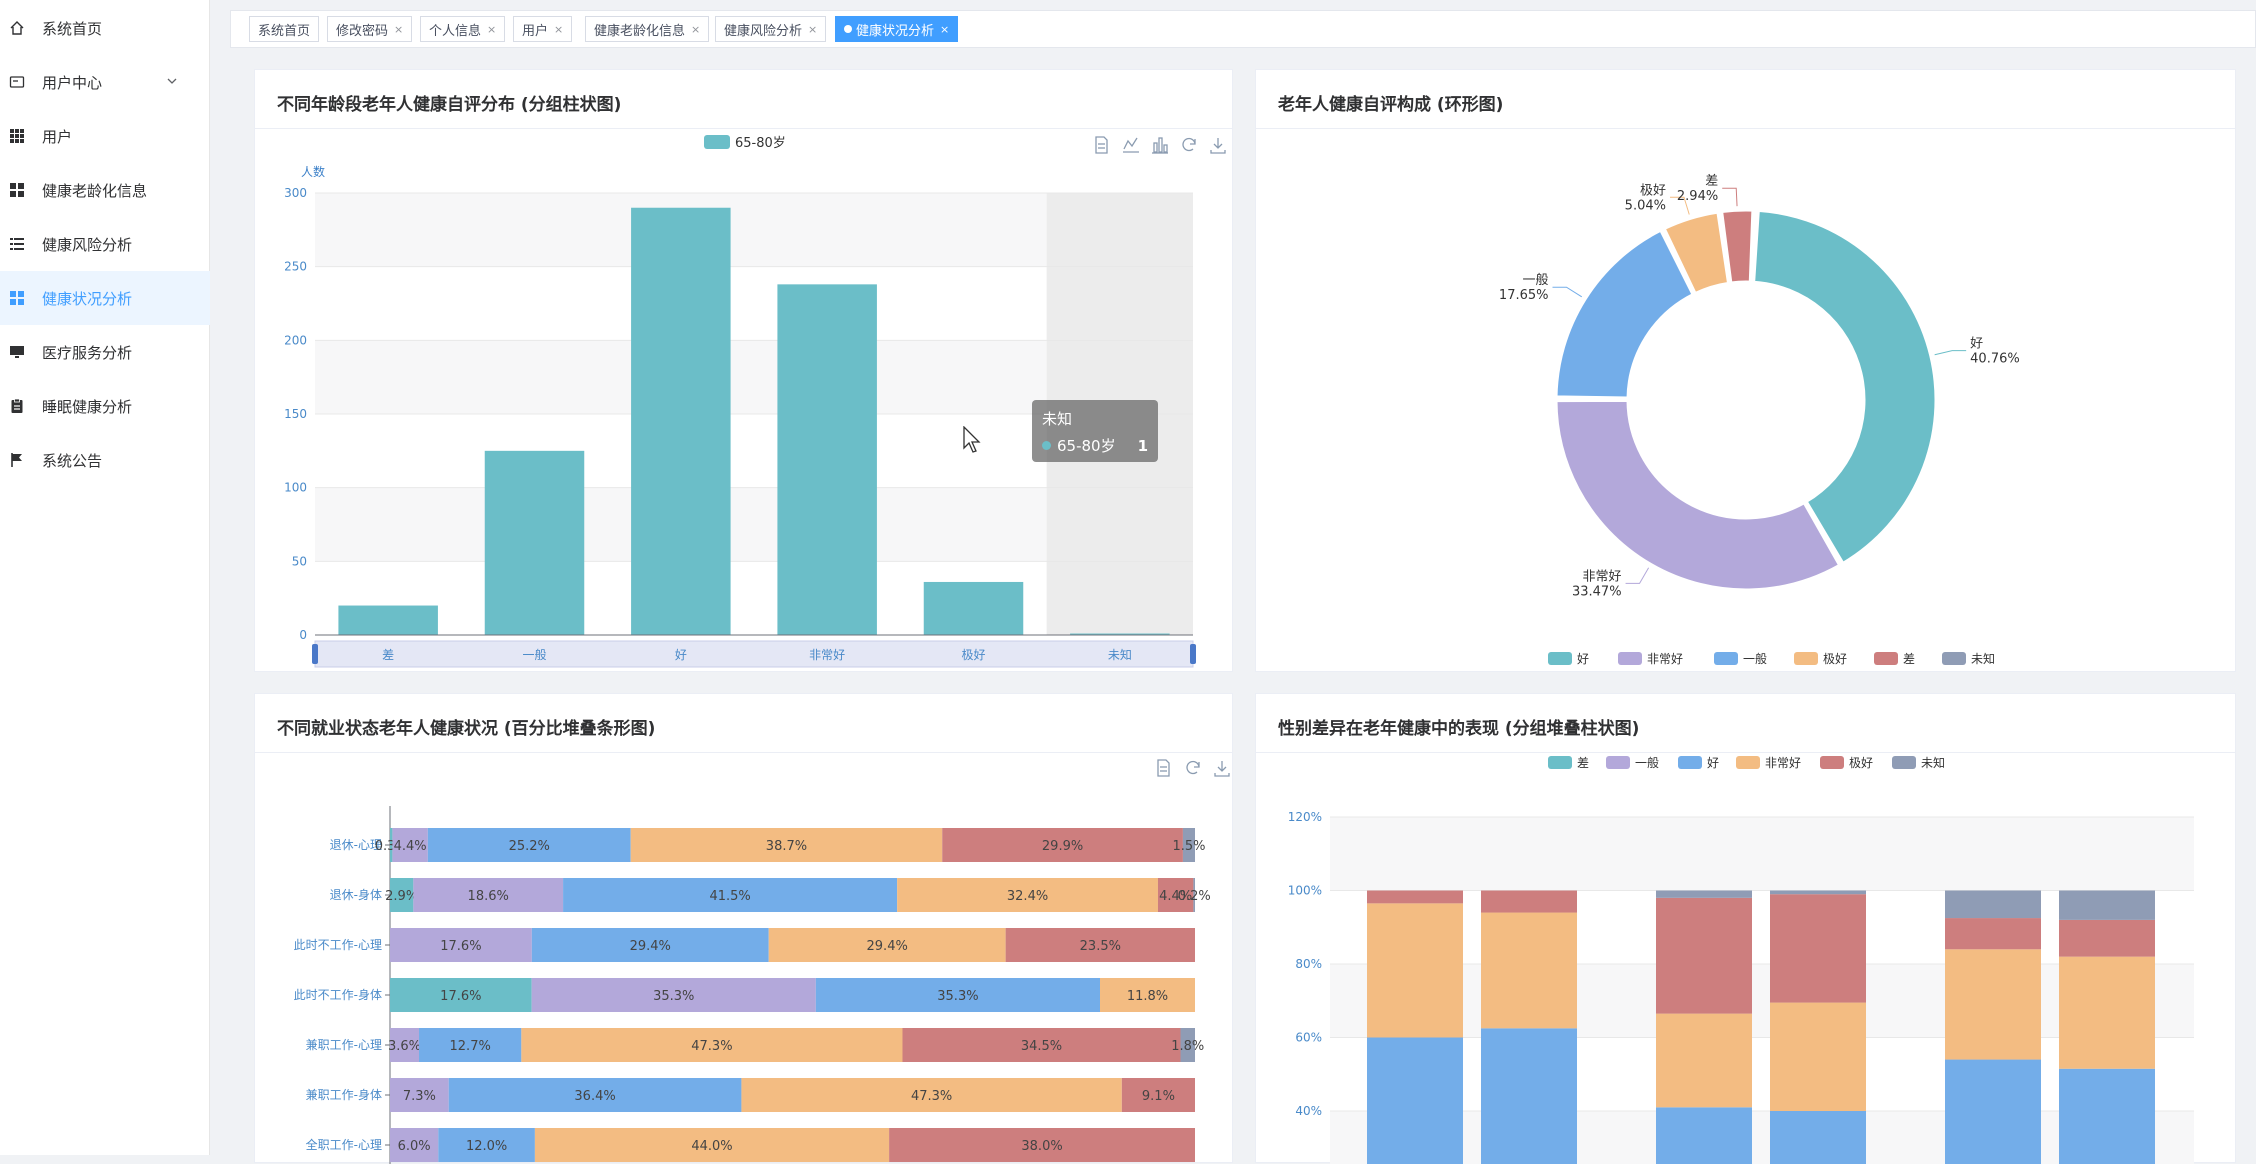 This screenshot has width=2256, height=1164. I want to click on bar-极好, so click(974, 608).